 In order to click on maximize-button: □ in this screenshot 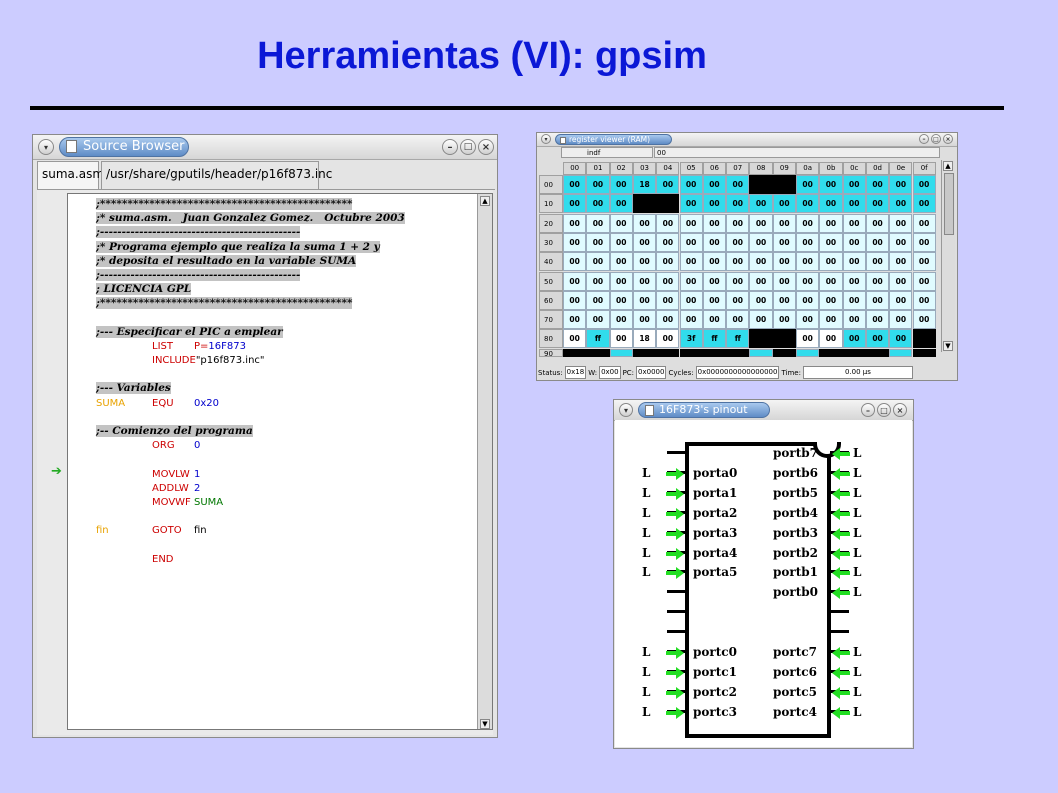, I will do `click(884, 410)`.